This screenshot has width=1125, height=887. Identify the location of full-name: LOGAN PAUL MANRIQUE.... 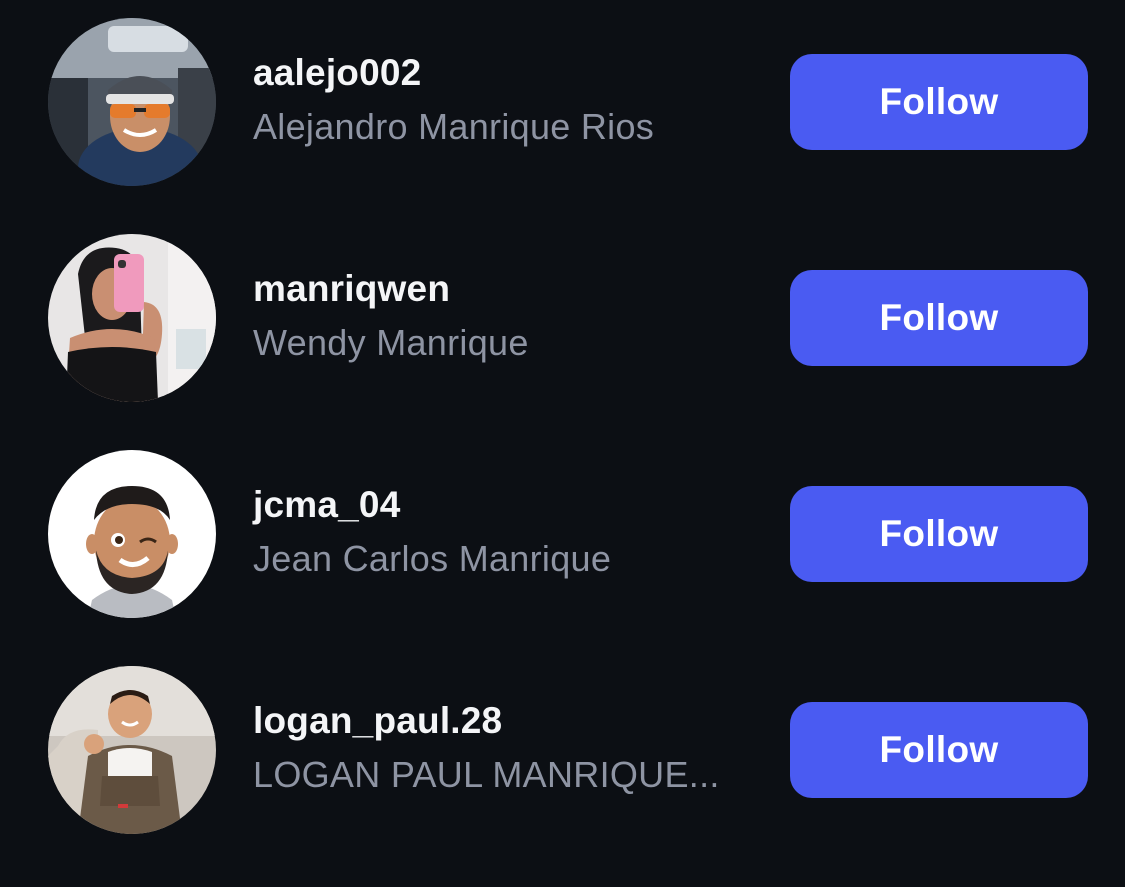
(486, 774).